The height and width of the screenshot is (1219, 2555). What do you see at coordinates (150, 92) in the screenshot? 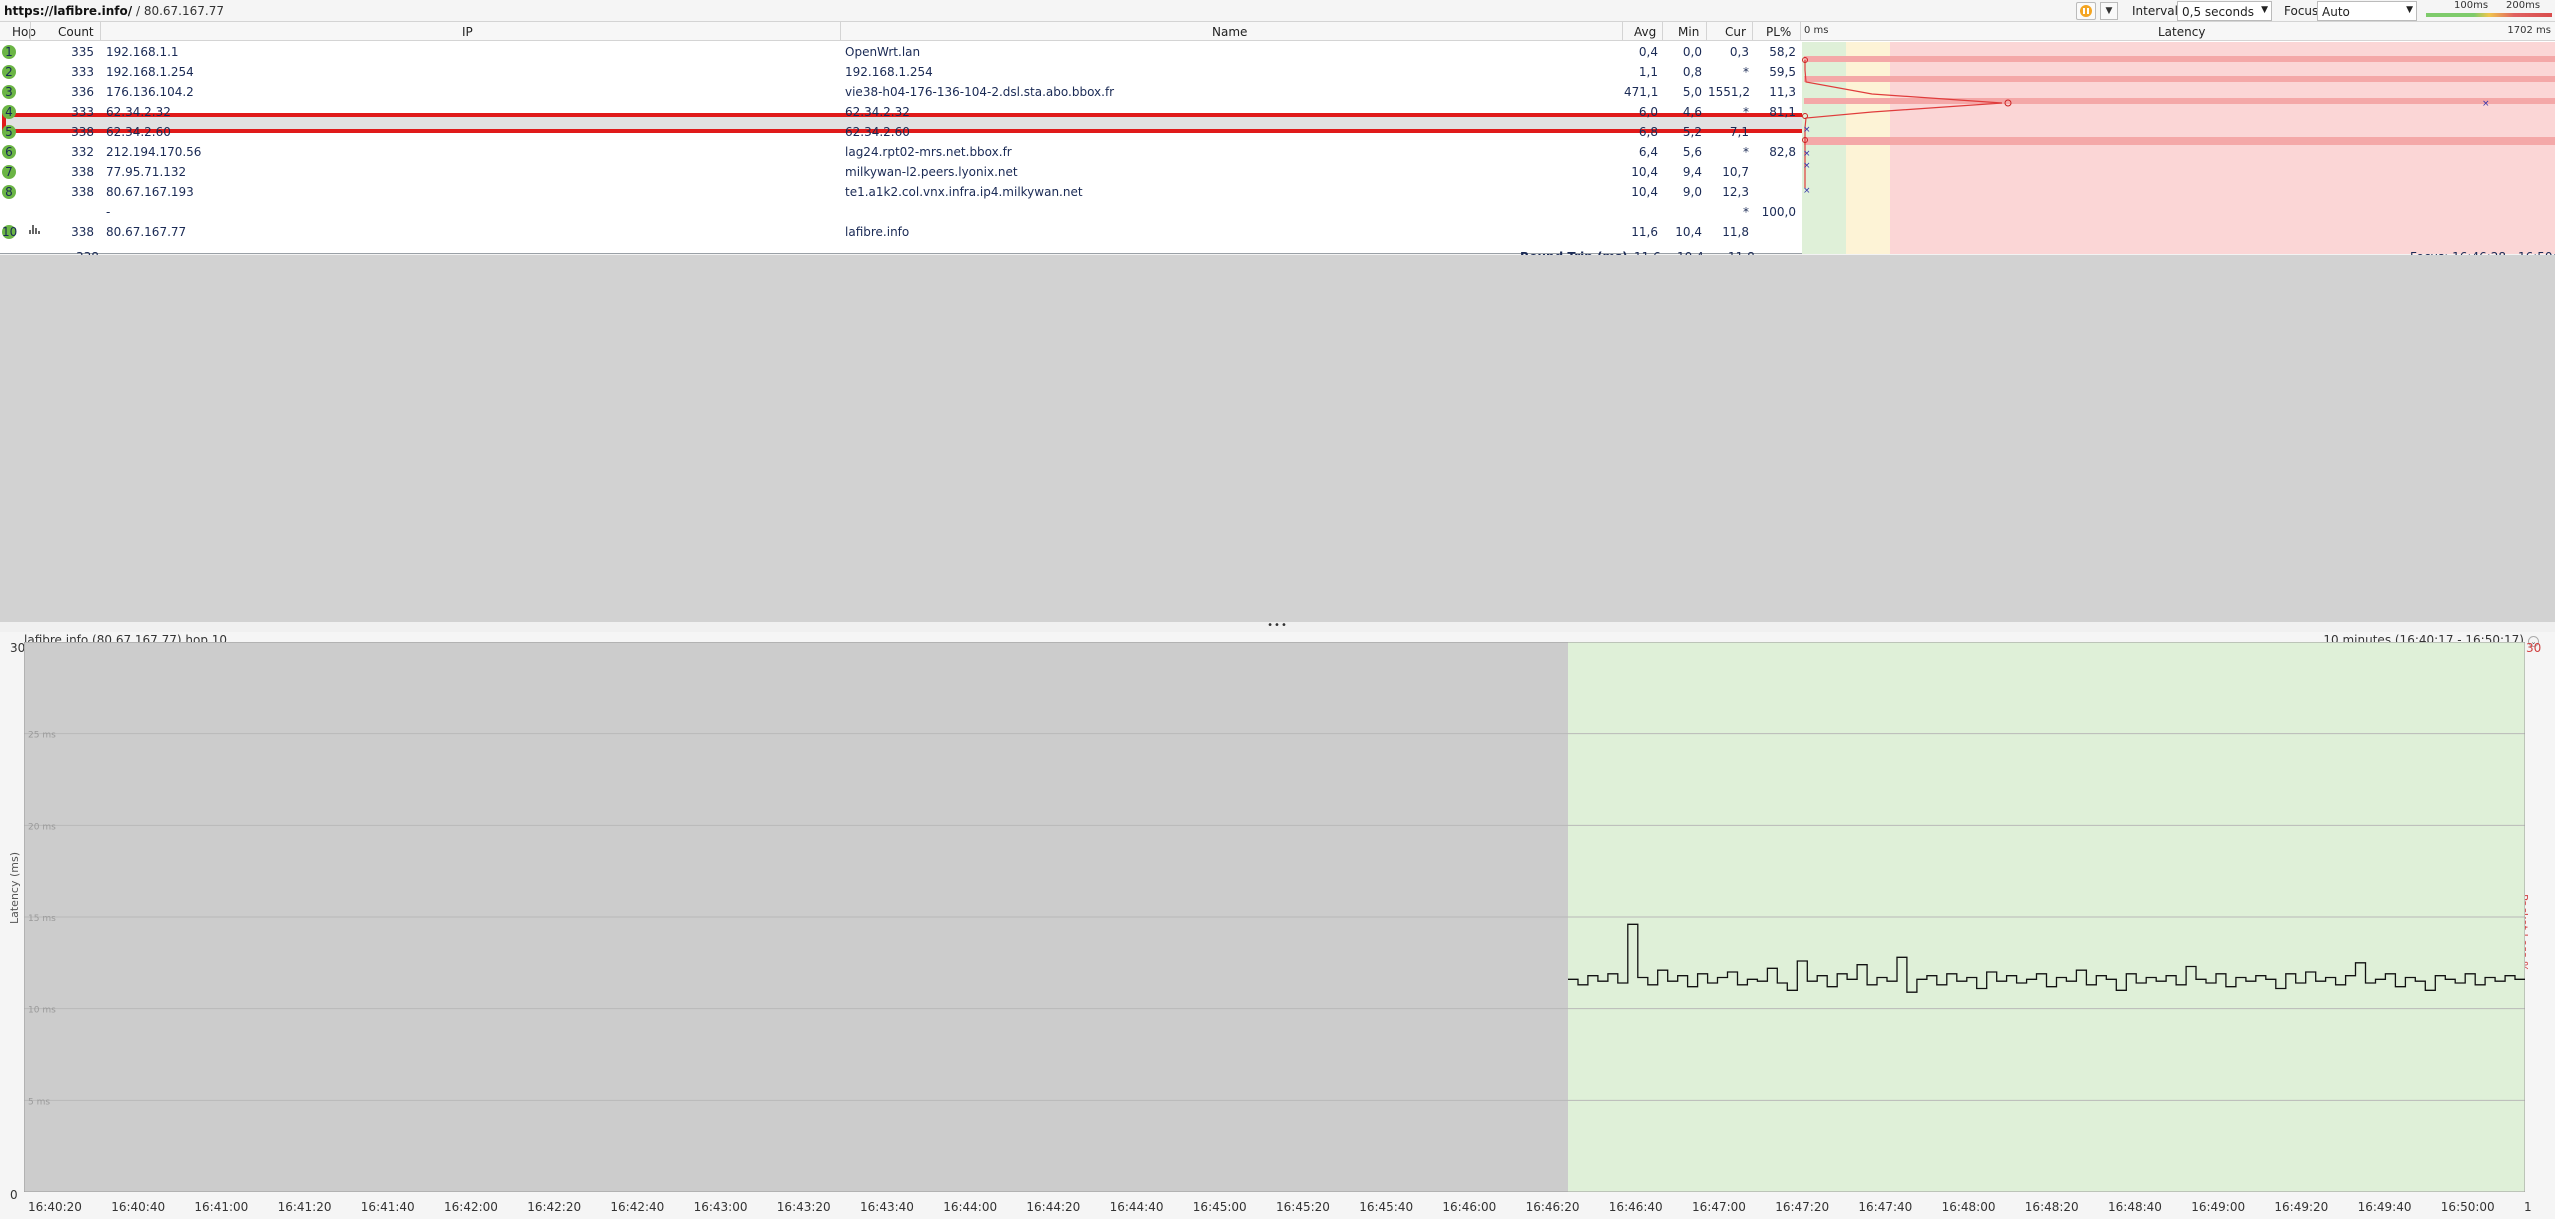
I see `cell-ip: 176.136.104.2` at bounding box center [150, 92].